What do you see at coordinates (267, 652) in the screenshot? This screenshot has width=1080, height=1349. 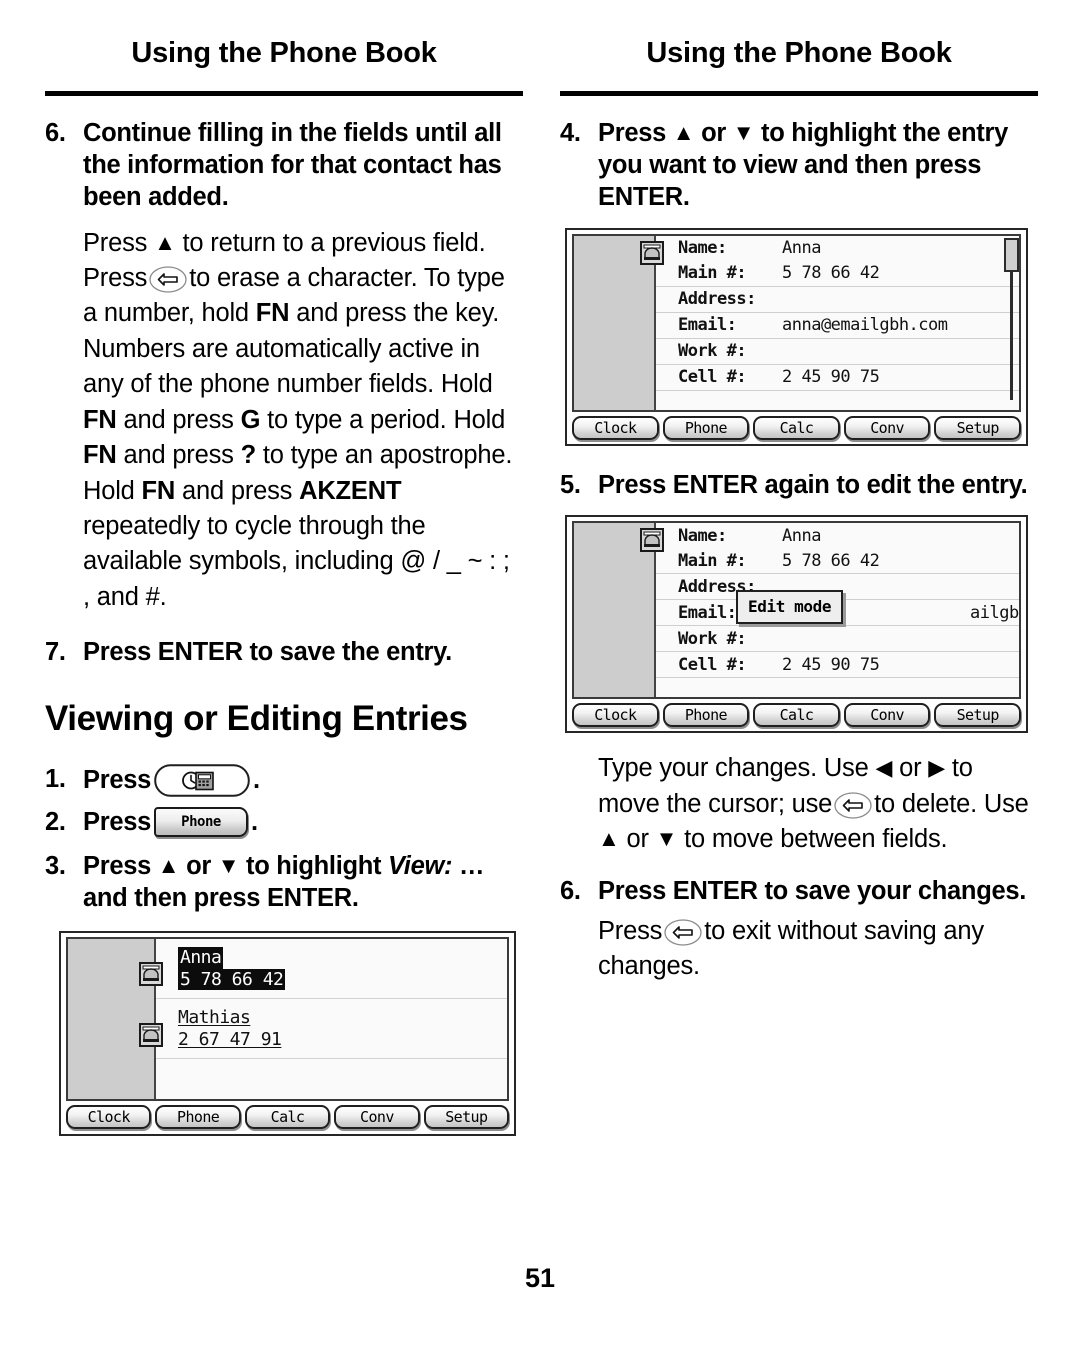 I see `step-text: Press ENTER to save the entry.` at bounding box center [267, 652].